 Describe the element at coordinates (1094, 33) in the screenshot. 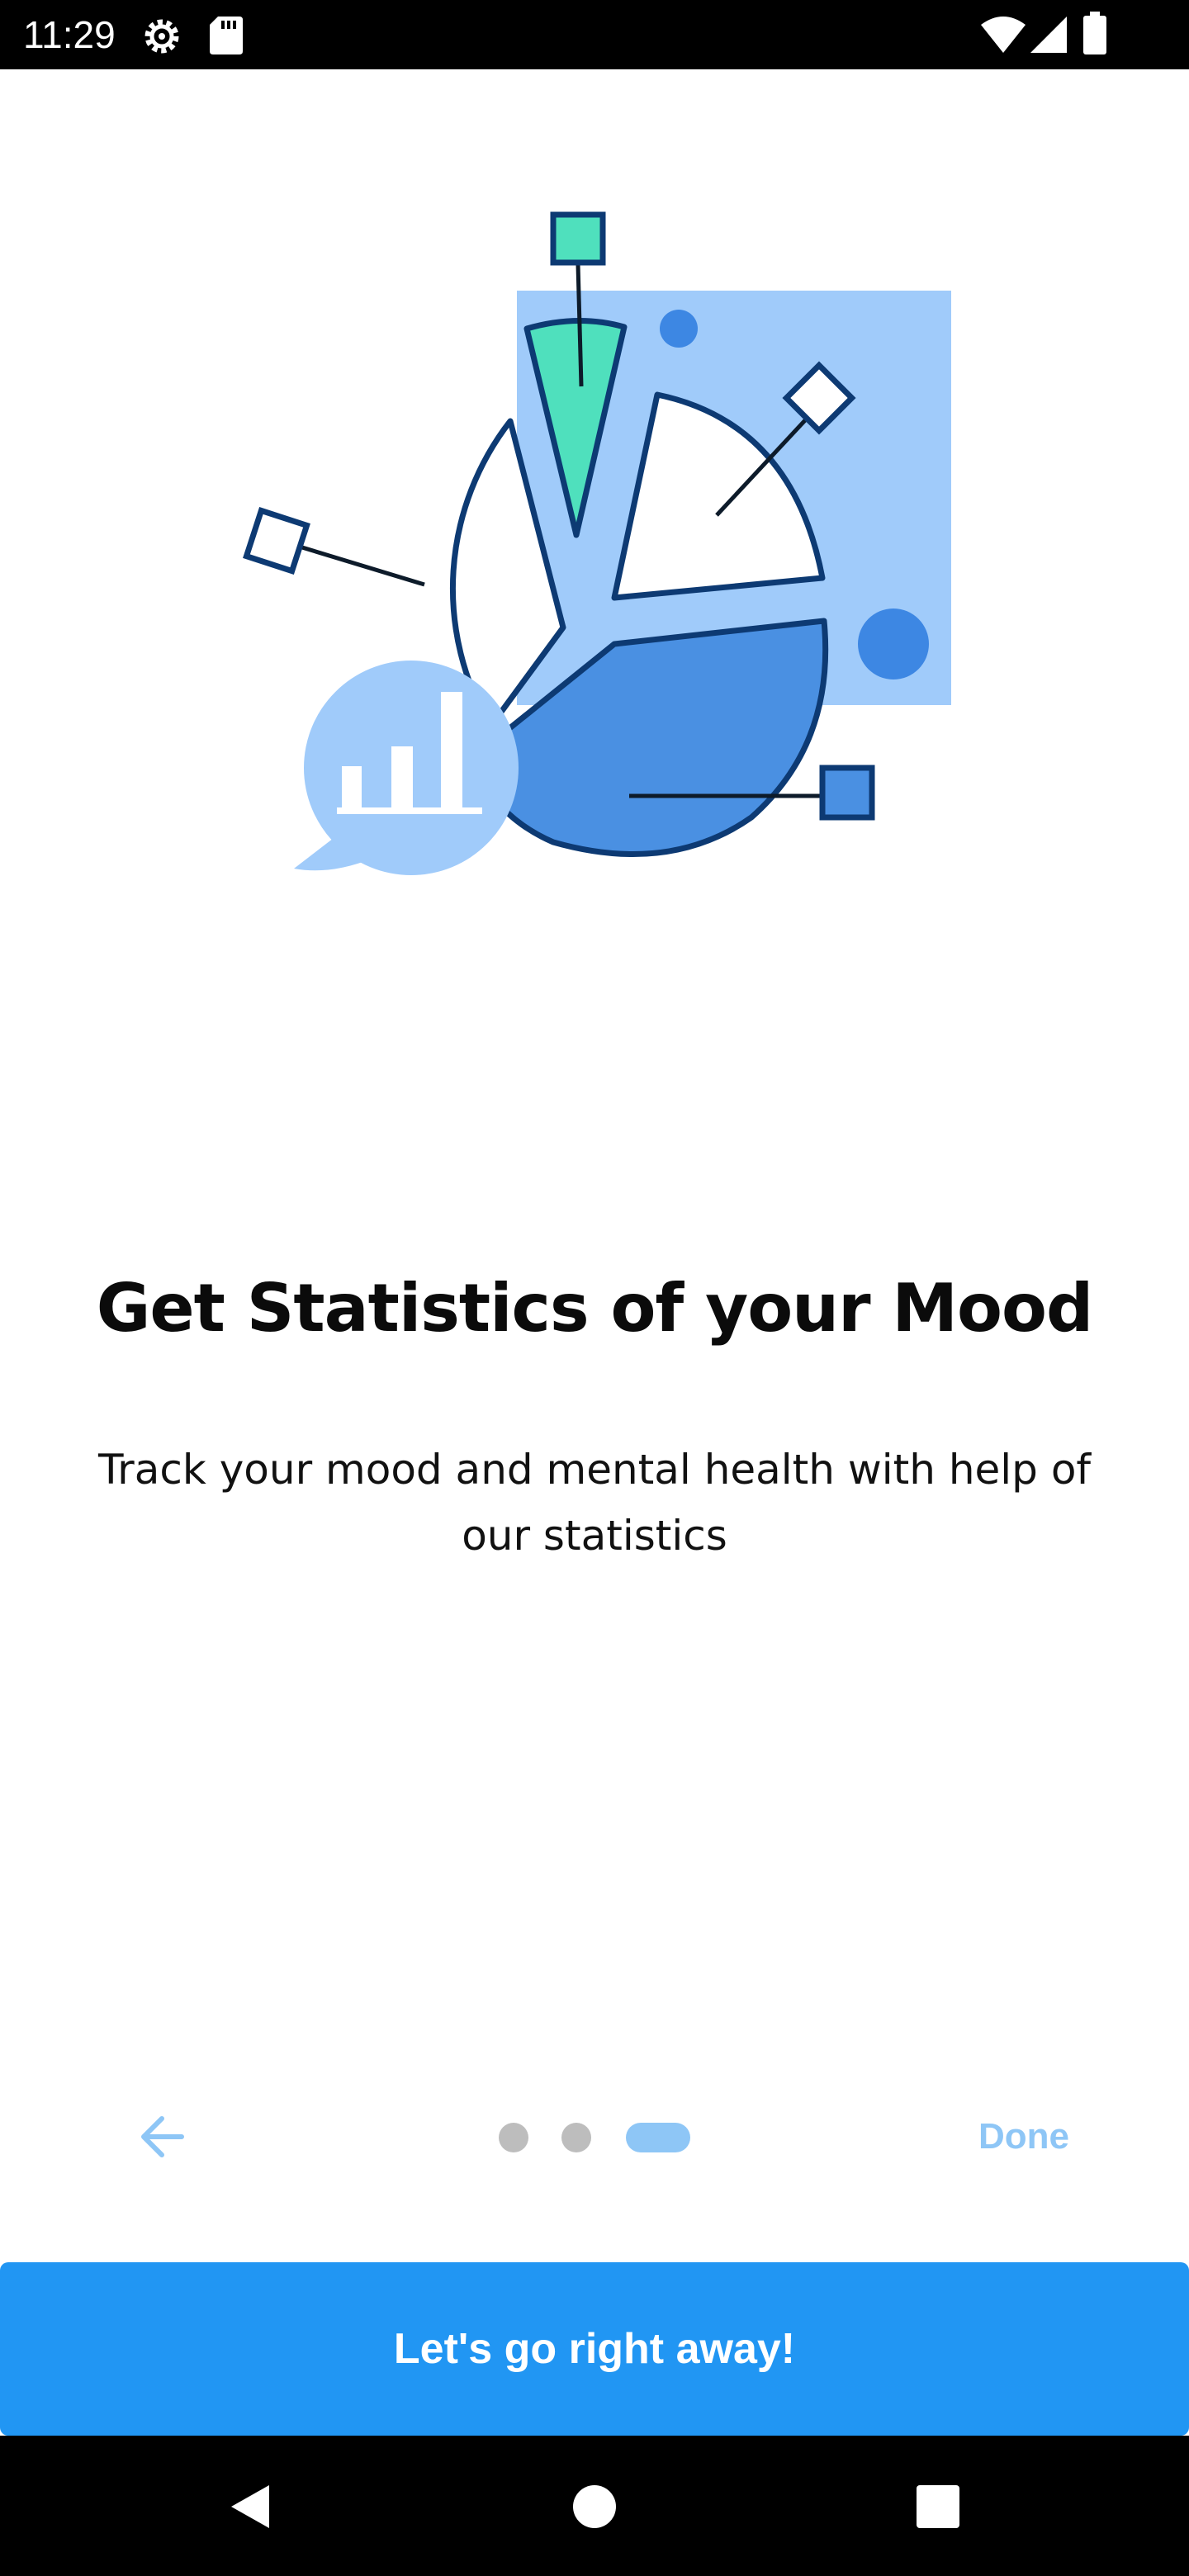

I see `battery-icon` at that location.